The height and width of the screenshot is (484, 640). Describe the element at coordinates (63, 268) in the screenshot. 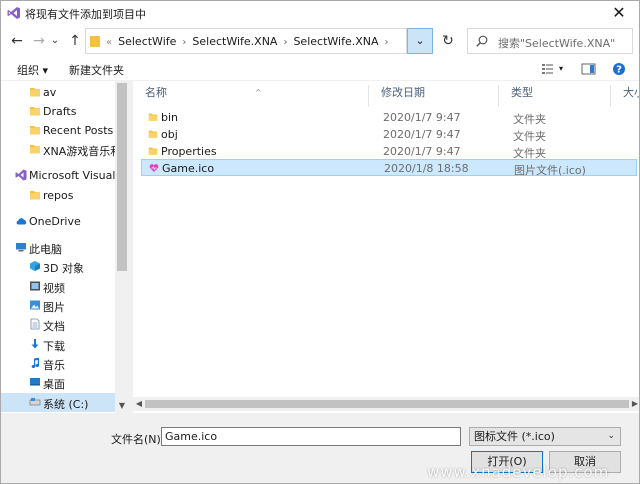

I see `sidebar-item-label: 3D 对象` at that location.